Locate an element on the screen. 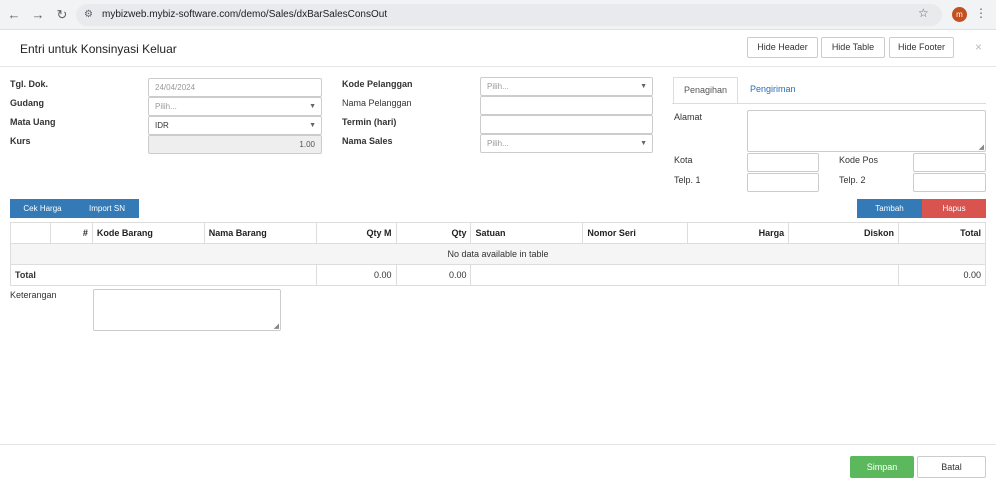 The image size is (996, 486). termin-label: Termin (hari) is located at coordinates (369, 122).